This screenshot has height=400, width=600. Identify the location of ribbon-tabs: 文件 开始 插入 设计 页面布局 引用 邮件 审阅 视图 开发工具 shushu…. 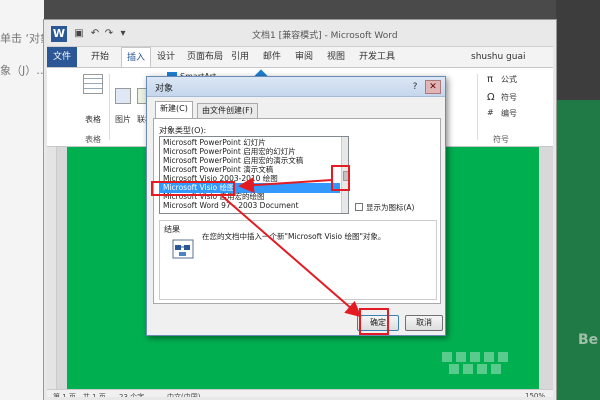
(300, 57).